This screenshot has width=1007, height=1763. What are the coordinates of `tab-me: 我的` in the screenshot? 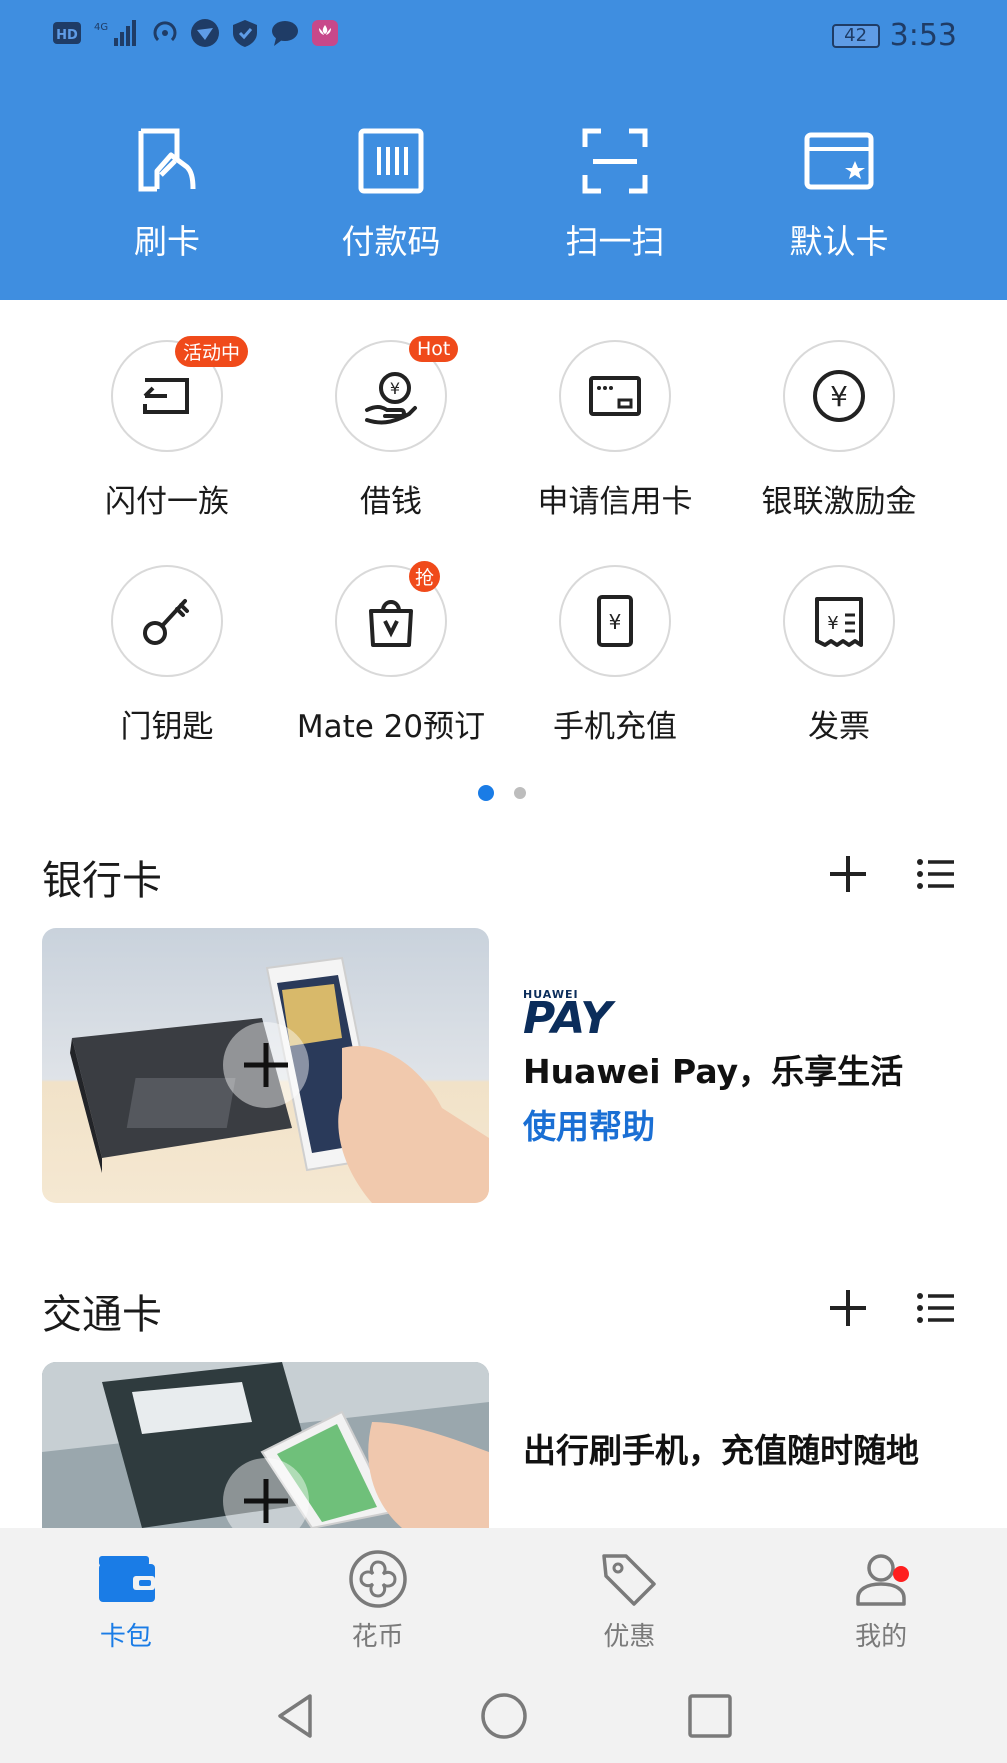 It's located at (881, 1600).